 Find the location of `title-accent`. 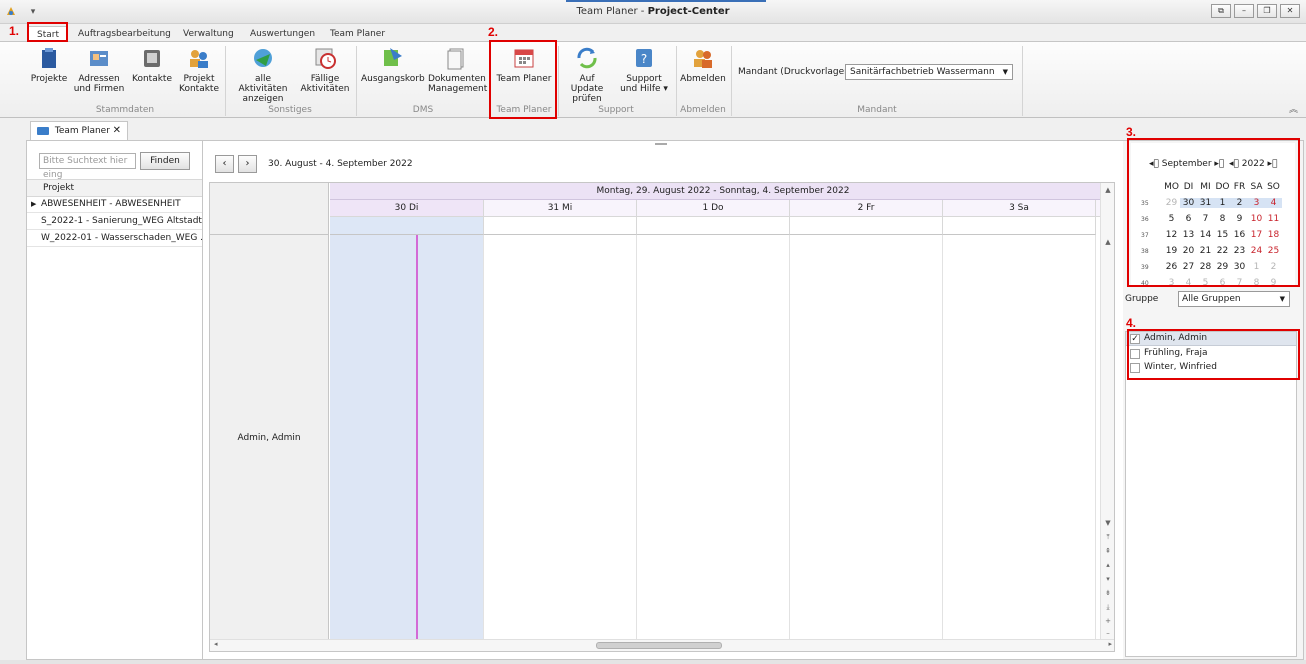

title-accent is located at coordinates (666, 1).